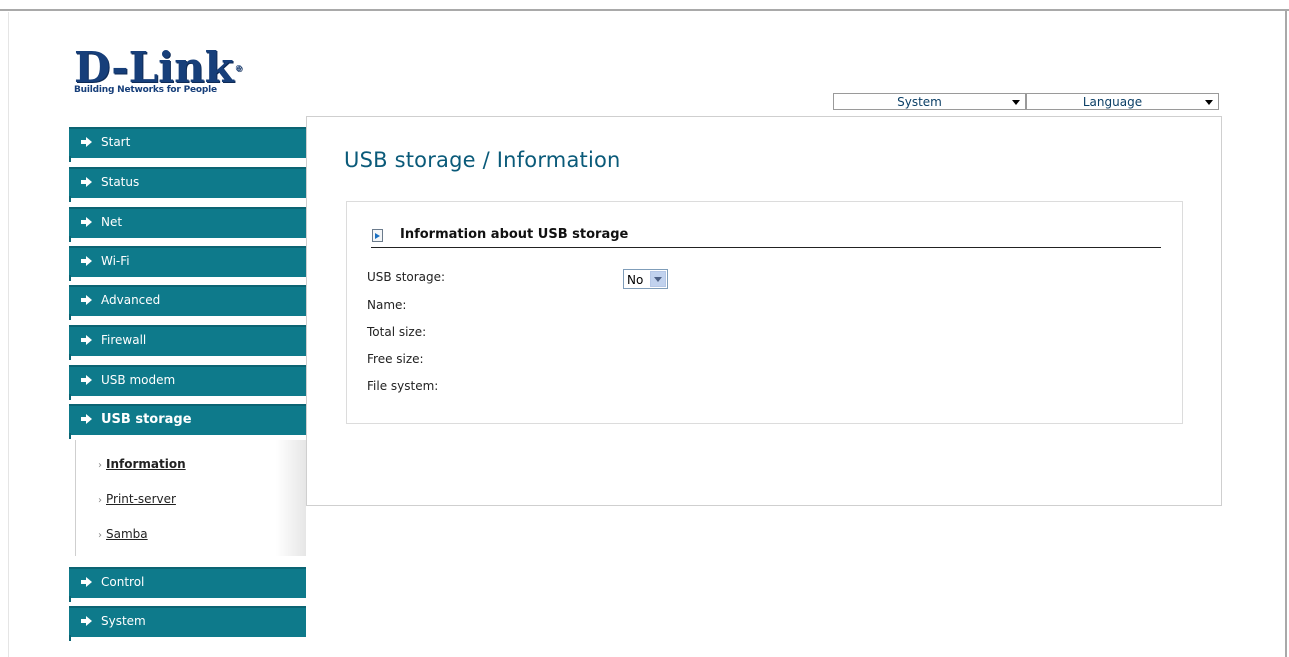 Image resolution: width=1289 pixels, height=657 pixels. I want to click on window-right-border, so click(1286, 333).